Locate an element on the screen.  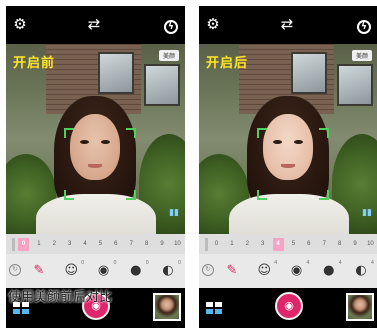
bottom-toolbar: ◉ is located at coordinates (288, 308).